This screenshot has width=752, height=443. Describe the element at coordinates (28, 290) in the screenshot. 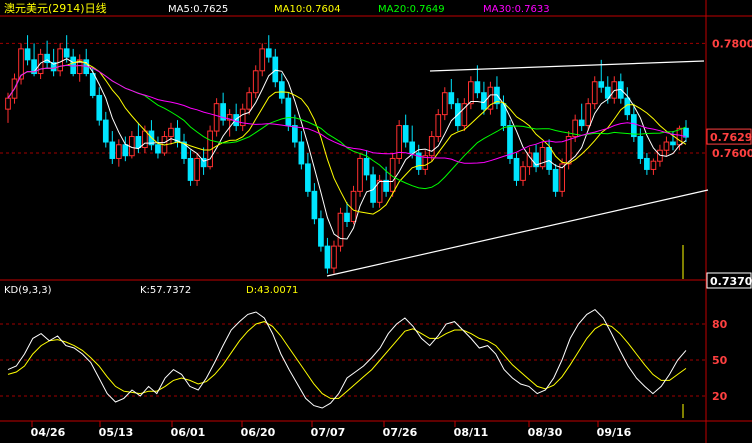

I see `kd-indicator-name: KD(9,3,3)` at that location.